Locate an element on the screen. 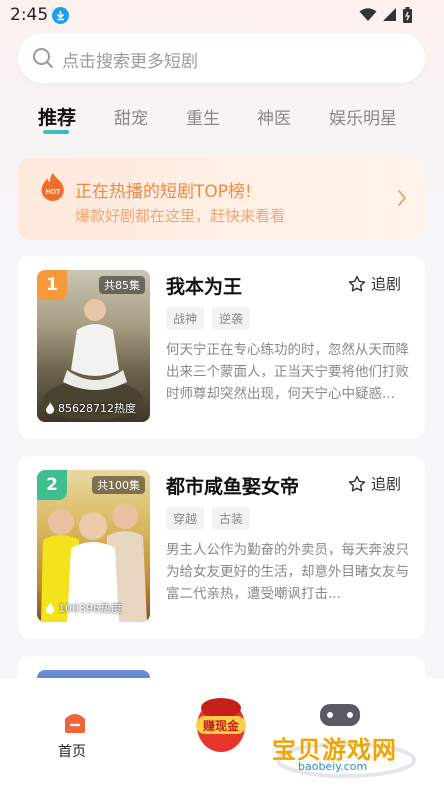 The height and width of the screenshot is (789, 444). system-icons is located at coordinates (385, 15).